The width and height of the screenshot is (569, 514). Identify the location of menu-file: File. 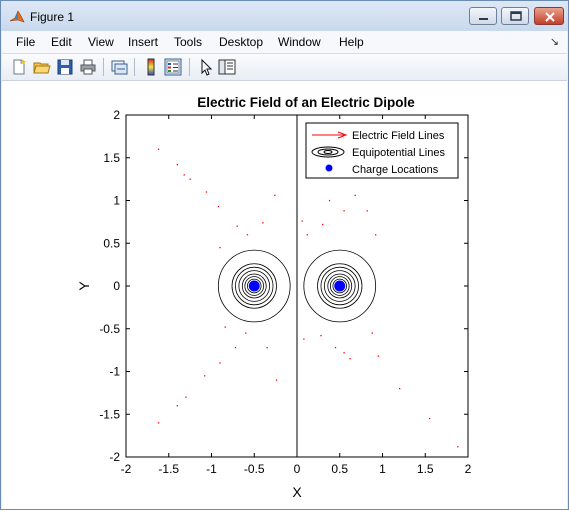
(25, 42).